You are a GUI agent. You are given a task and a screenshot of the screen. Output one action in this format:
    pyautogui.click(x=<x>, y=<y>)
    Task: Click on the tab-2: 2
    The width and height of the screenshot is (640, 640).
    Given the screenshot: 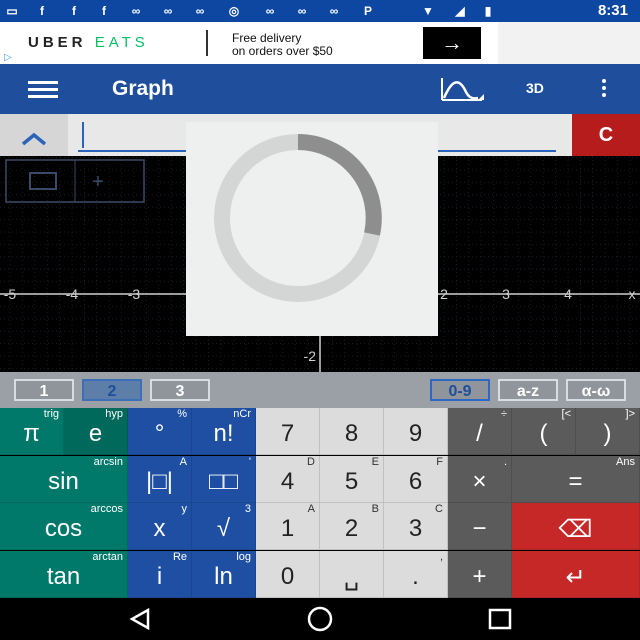 What is the action you would take?
    pyautogui.click(x=112, y=390)
    